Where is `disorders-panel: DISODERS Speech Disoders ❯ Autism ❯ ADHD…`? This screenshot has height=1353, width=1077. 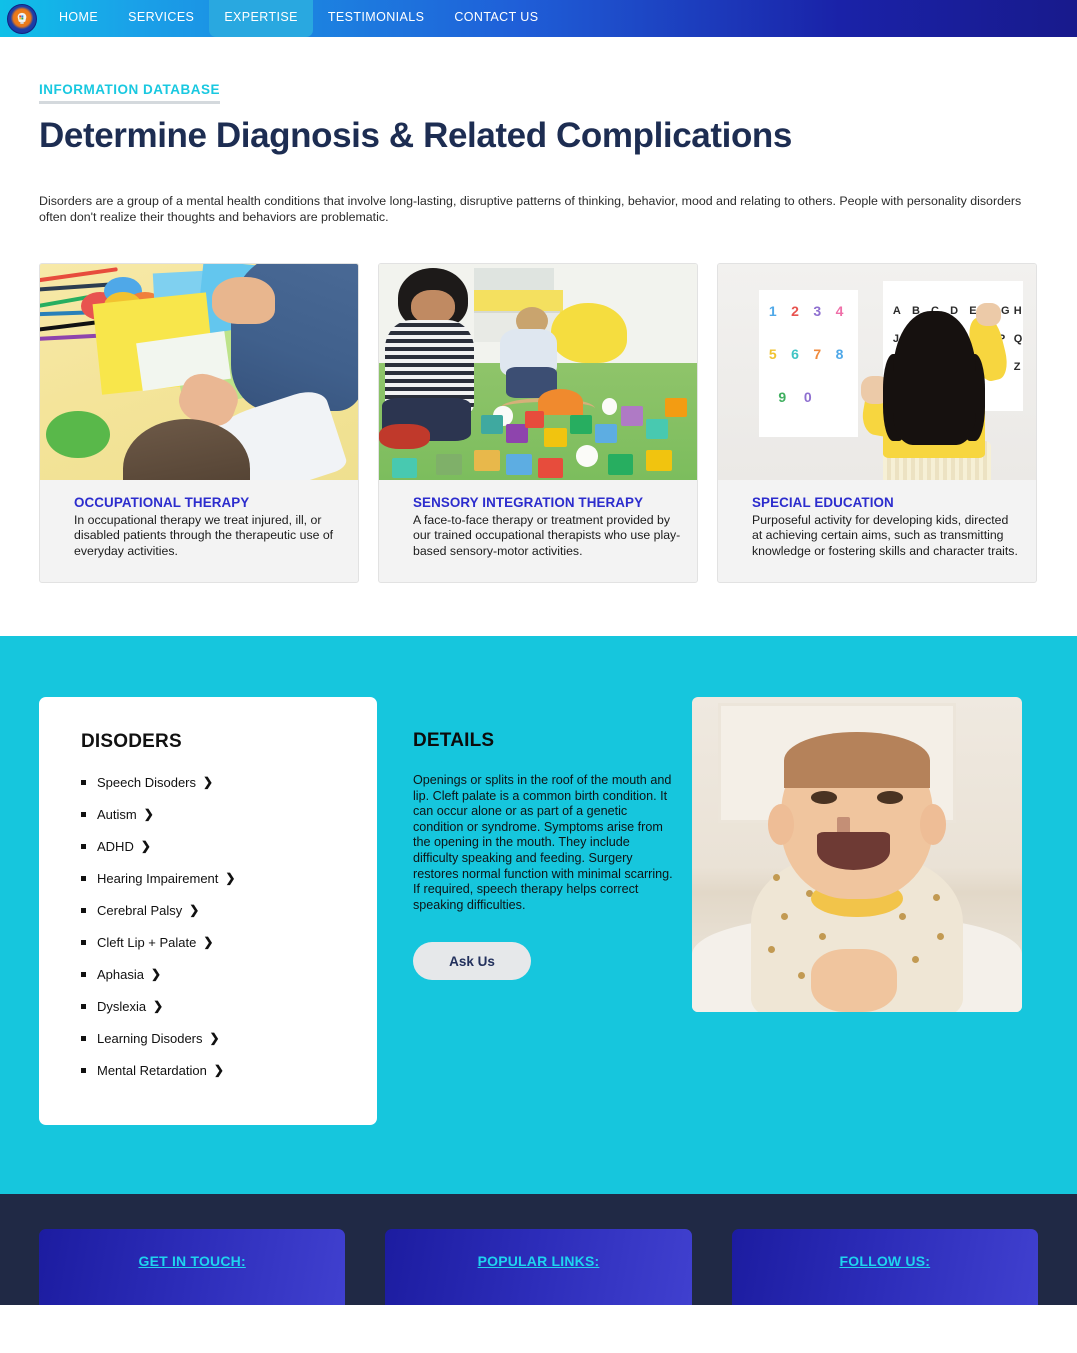 disorders-panel: DISODERS Speech Disoders ❯ Autism ❯ ADHD… is located at coordinates (208, 910).